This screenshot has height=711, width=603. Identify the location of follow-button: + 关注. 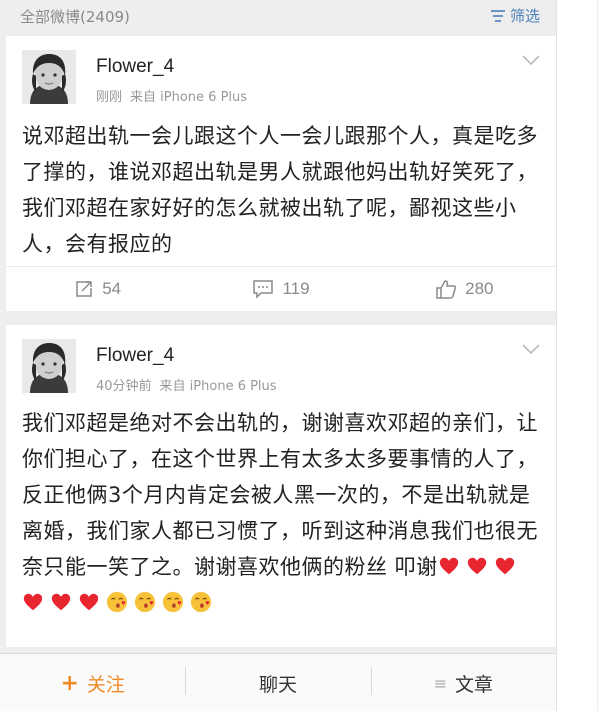
(92, 682).